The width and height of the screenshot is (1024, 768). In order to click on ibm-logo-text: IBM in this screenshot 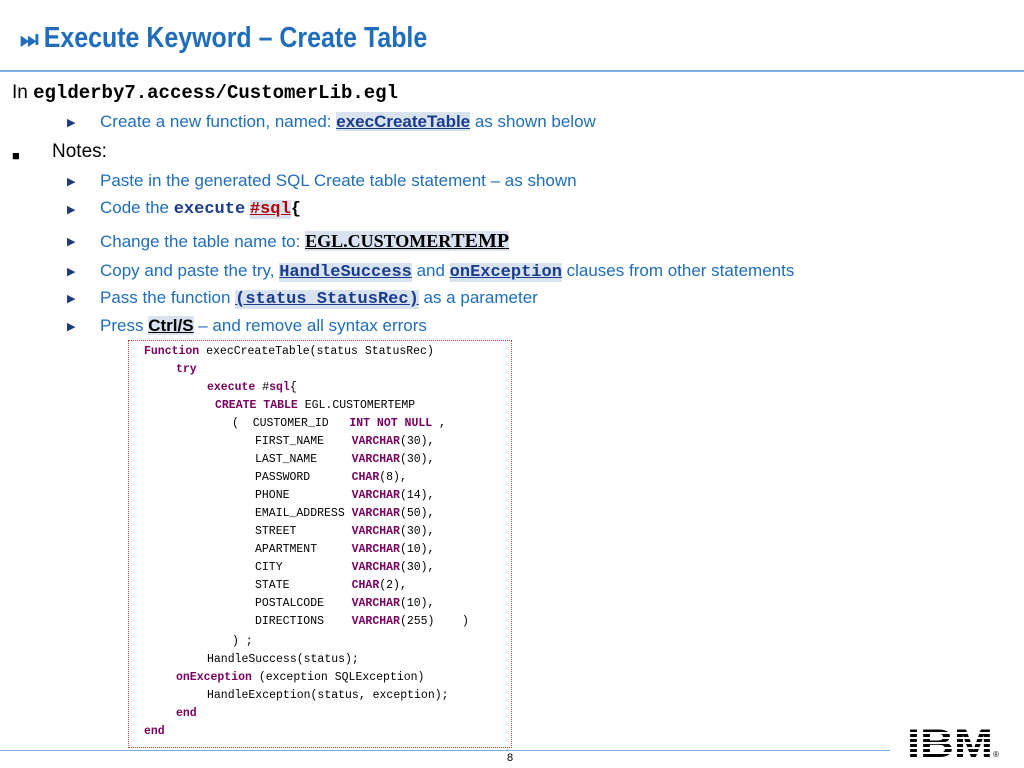, I will do `click(950, 742)`.